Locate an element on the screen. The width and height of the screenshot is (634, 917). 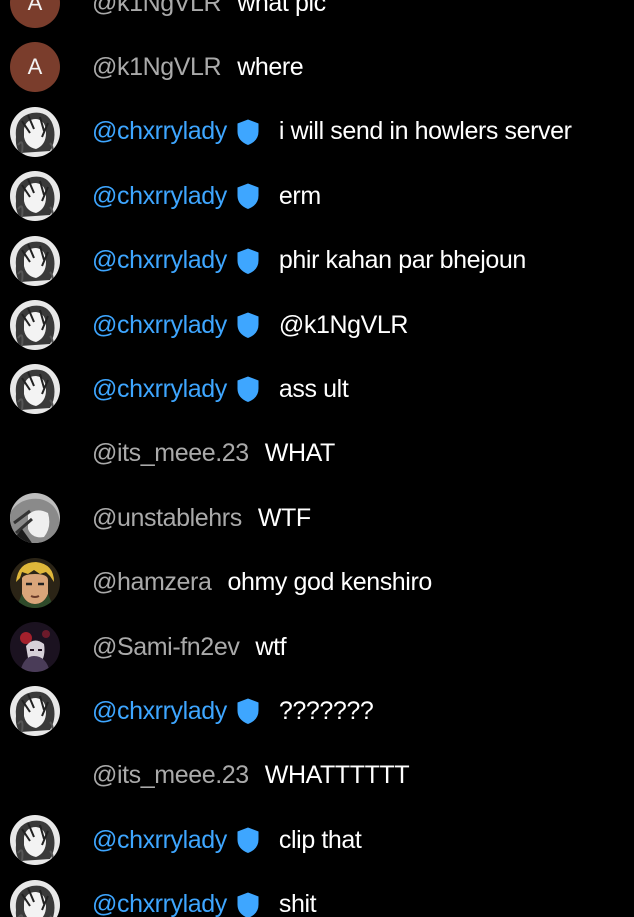
author-name: @Sami-fn2ev is located at coordinates (166, 647).